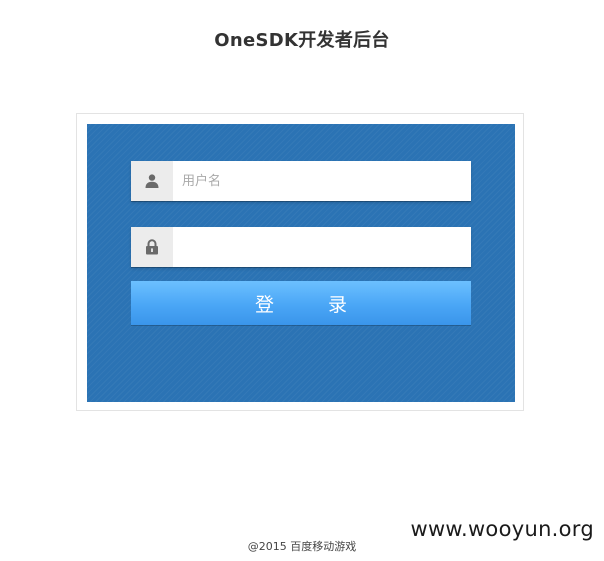 This screenshot has height=561, width=604. What do you see at coordinates (502, 529) in the screenshot?
I see `watermark-text: www.wooyun.org` at bounding box center [502, 529].